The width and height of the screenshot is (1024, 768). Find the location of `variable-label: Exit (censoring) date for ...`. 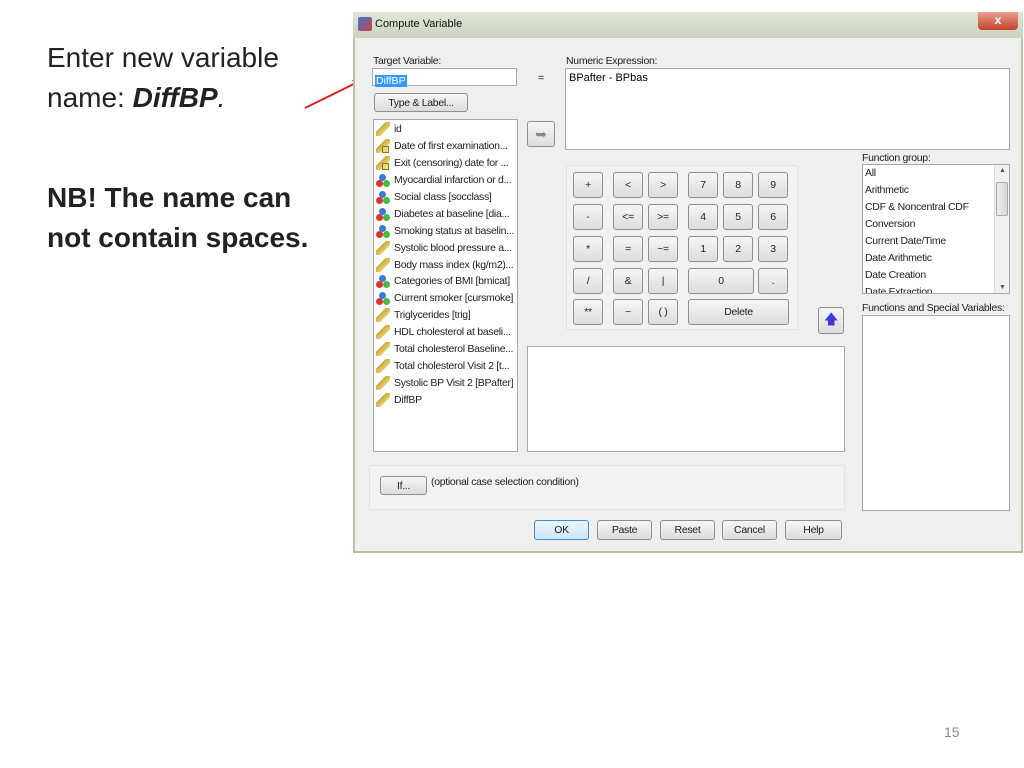

variable-label: Exit (censoring) date for ... is located at coordinates (451, 163).